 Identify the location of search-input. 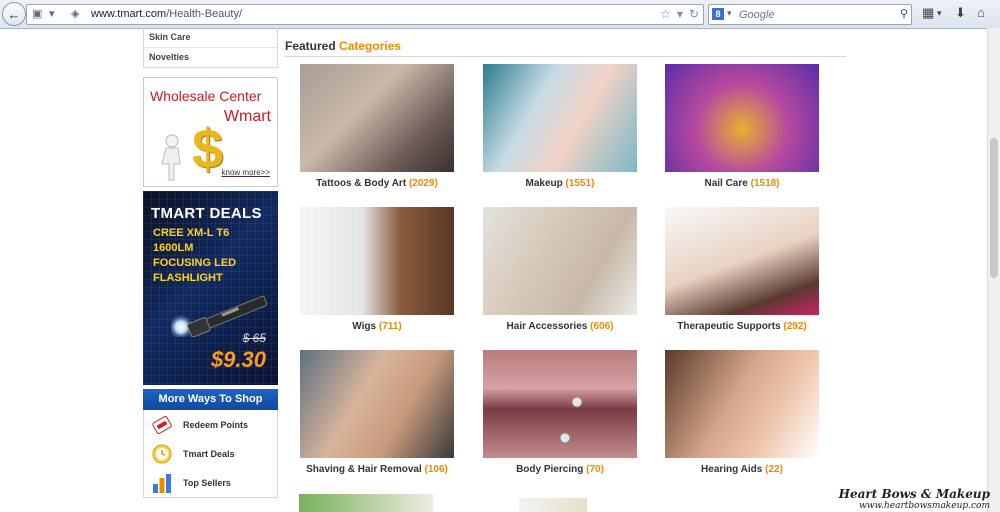
(814, 14).